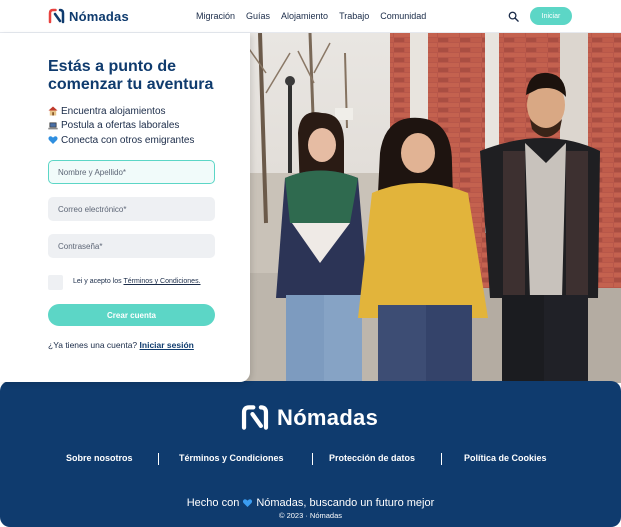 The height and width of the screenshot is (527, 621). What do you see at coordinates (128, 140) in the screenshot?
I see `feature-text: Conecta con otros emigrantes` at bounding box center [128, 140].